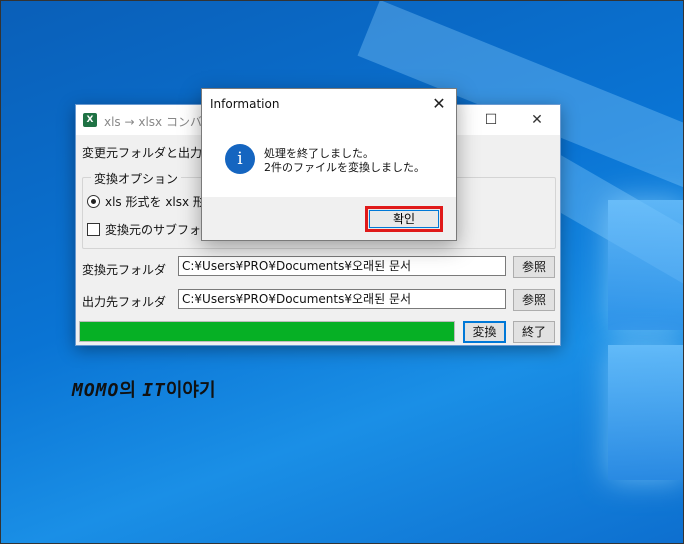 The height and width of the screenshot is (544, 684). Describe the element at coordinates (154, 390) in the screenshot. I see `watermark-it: IT` at that location.